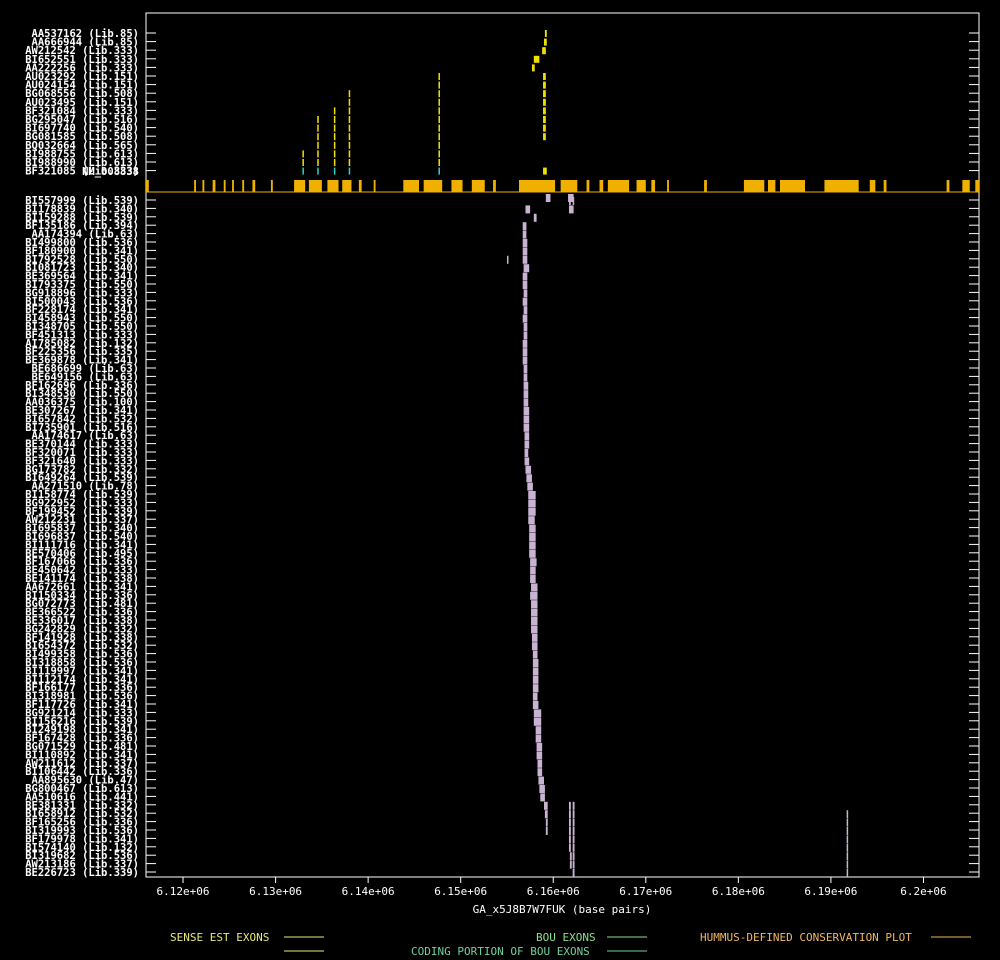 This screenshot has height=960, width=1000. Describe the element at coordinates (424, 102) in the screenshot. I see `top-track-exons` at that location.